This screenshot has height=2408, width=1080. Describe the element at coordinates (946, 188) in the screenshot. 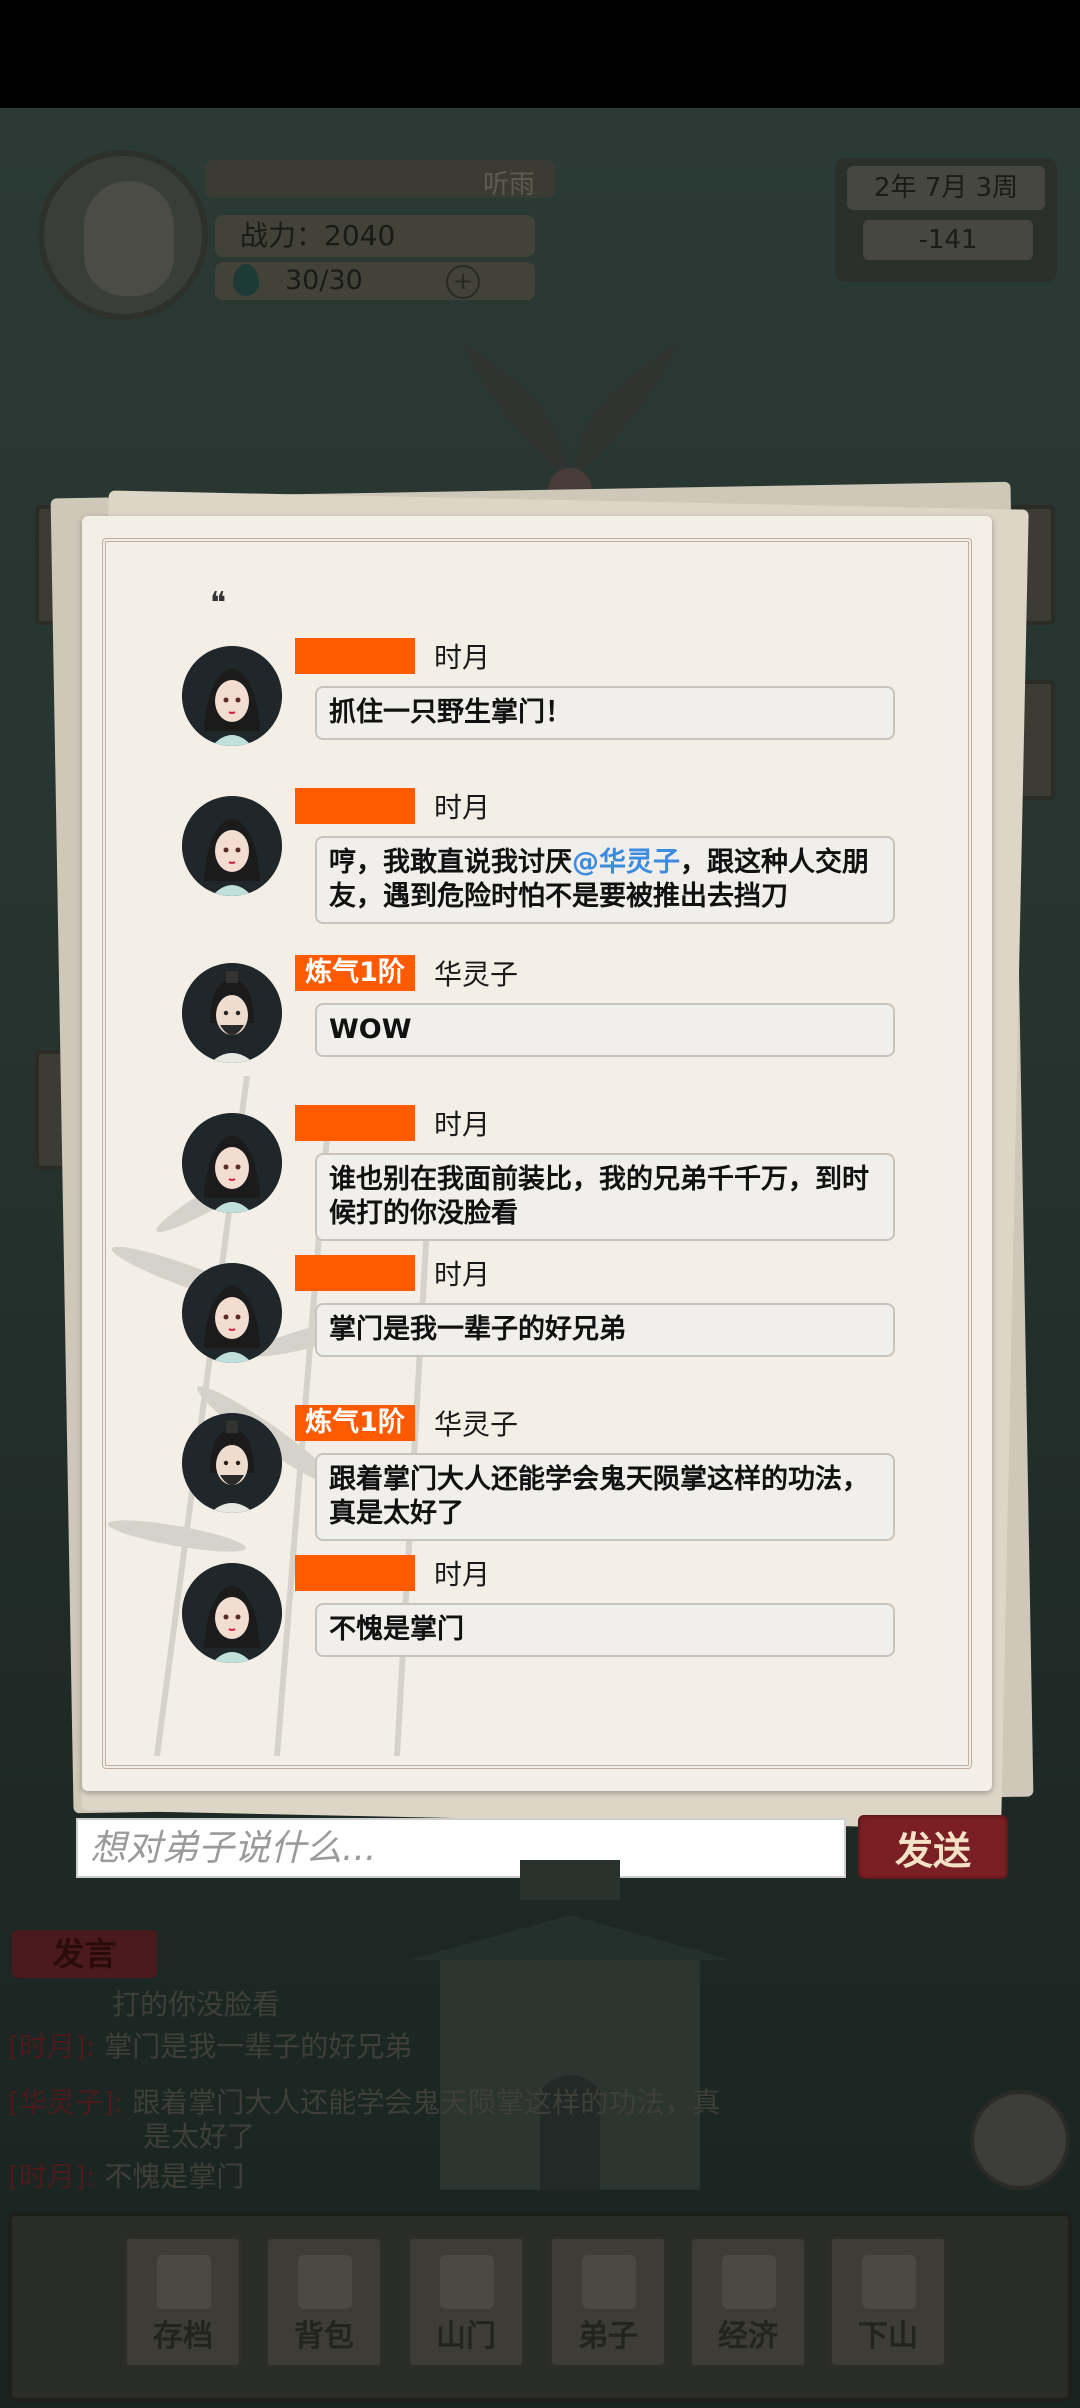

I see `date-text: 2年 7月 3周` at that location.